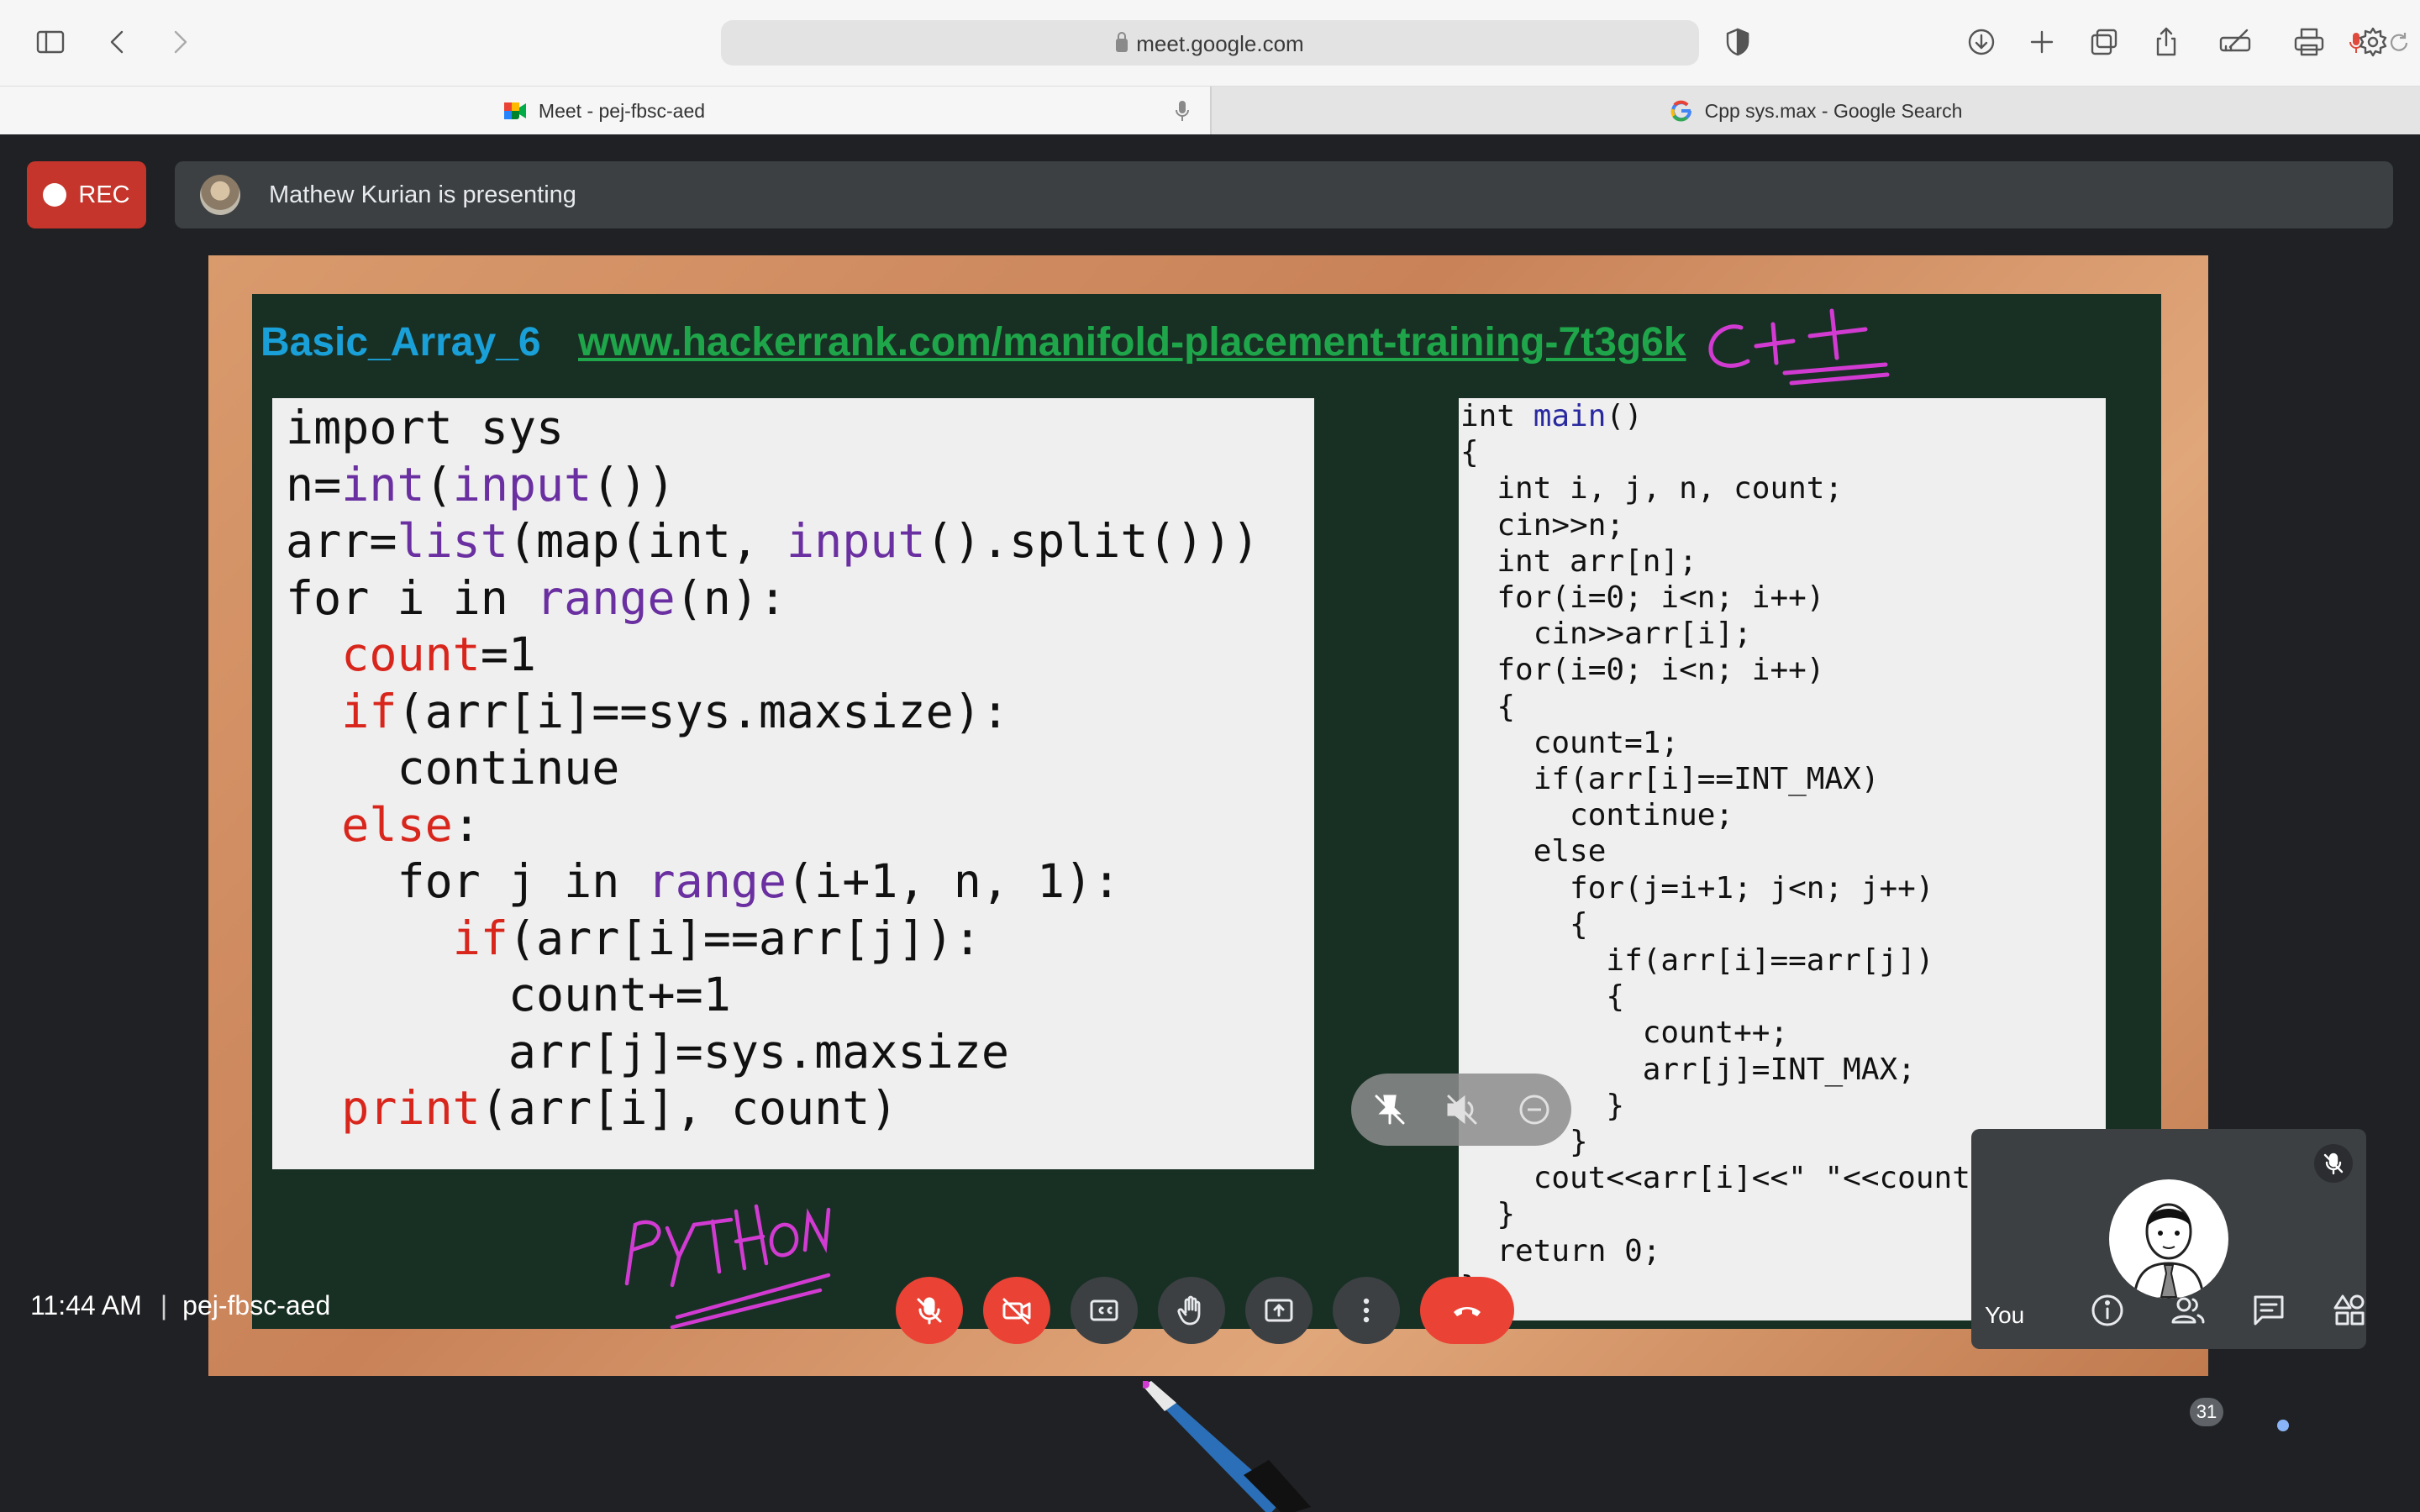 The height and width of the screenshot is (1512, 2420). I want to click on chat-unread-dot, so click(2283, 1425).